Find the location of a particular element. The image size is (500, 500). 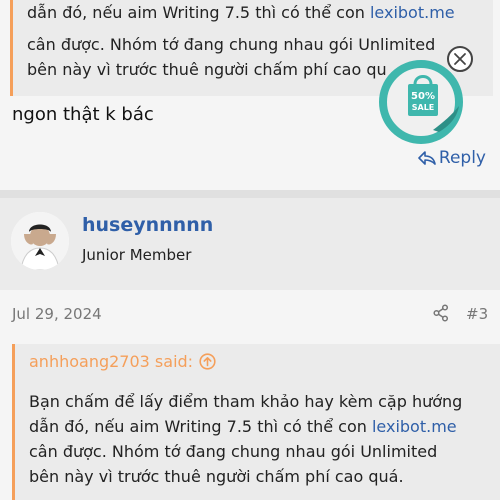

avatar-image is located at coordinates (40, 241).